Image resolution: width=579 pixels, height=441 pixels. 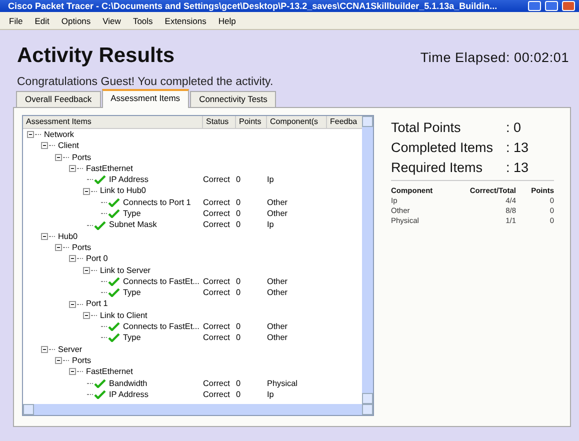 What do you see at coordinates (123, 191) in the screenshot?
I see `tree-item-label: Link to Hub0` at bounding box center [123, 191].